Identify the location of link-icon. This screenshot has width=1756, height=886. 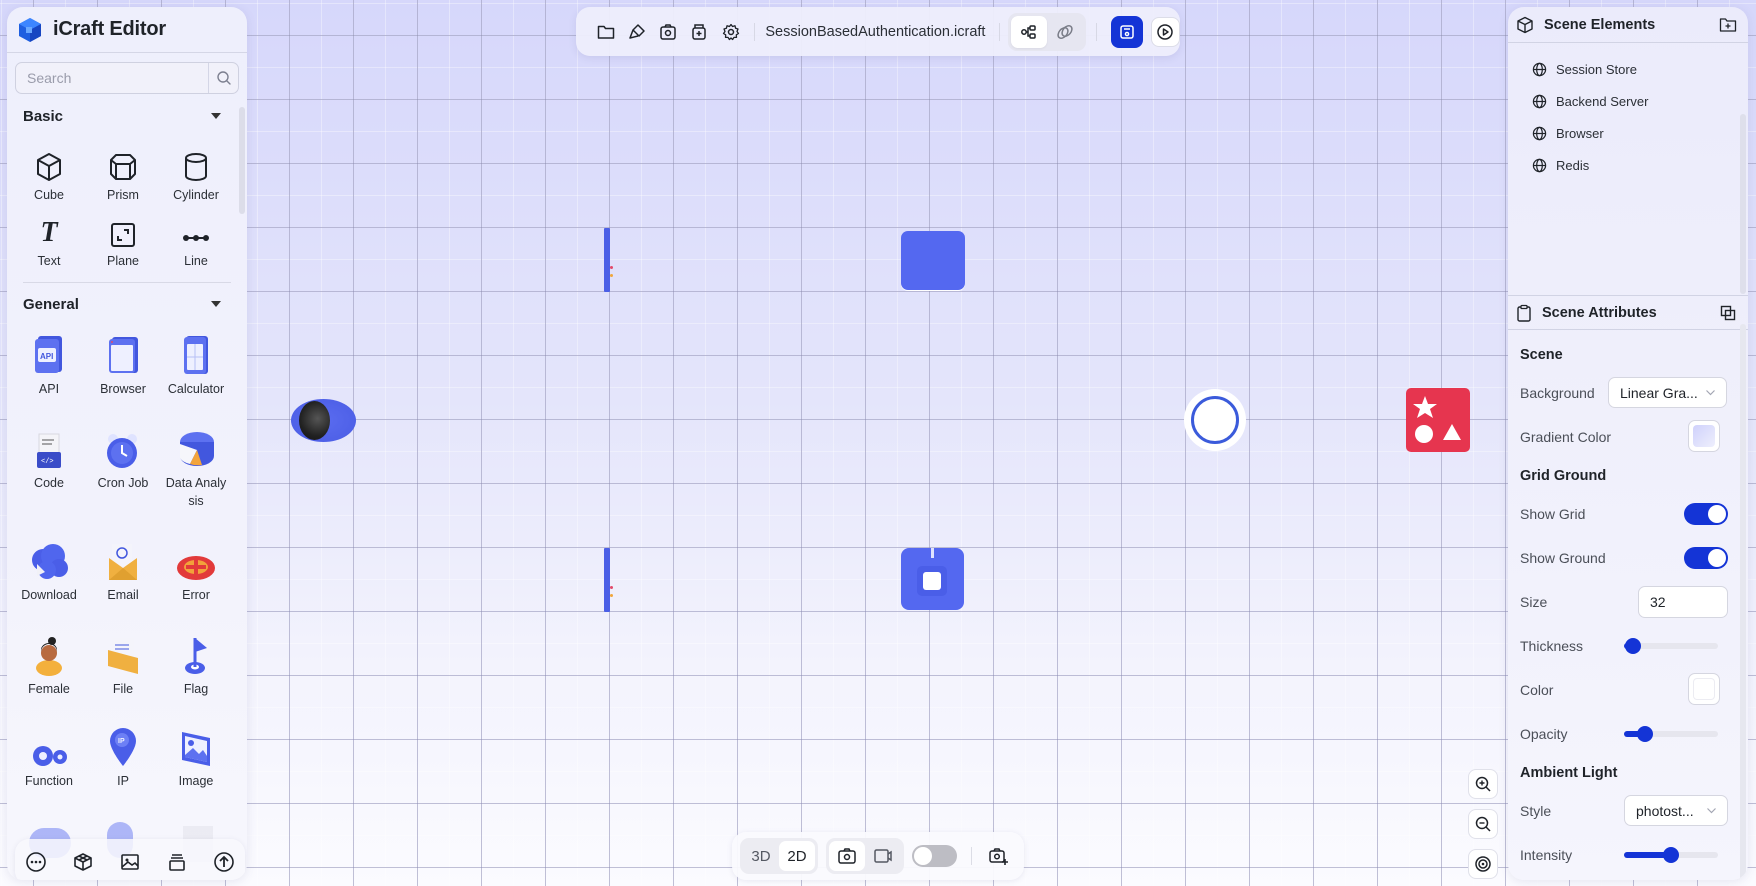
(1065, 31).